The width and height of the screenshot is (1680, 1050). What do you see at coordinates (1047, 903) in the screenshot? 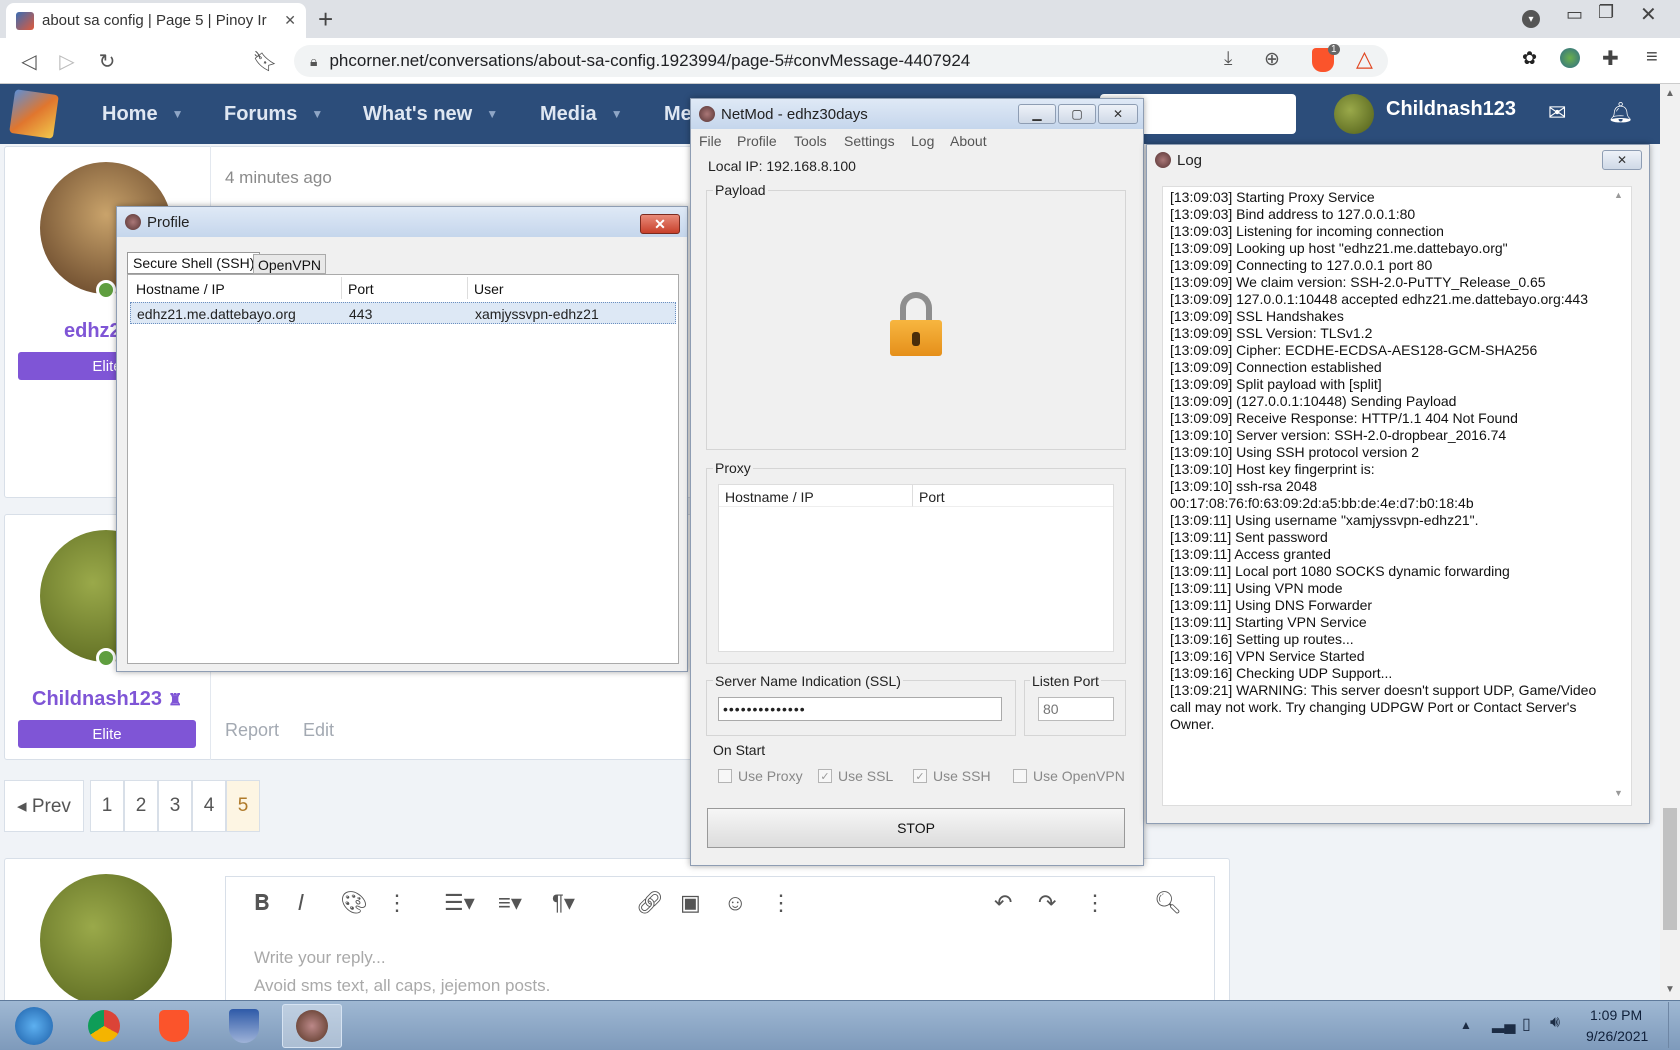
I see `redo-icon: ↷` at bounding box center [1047, 903].